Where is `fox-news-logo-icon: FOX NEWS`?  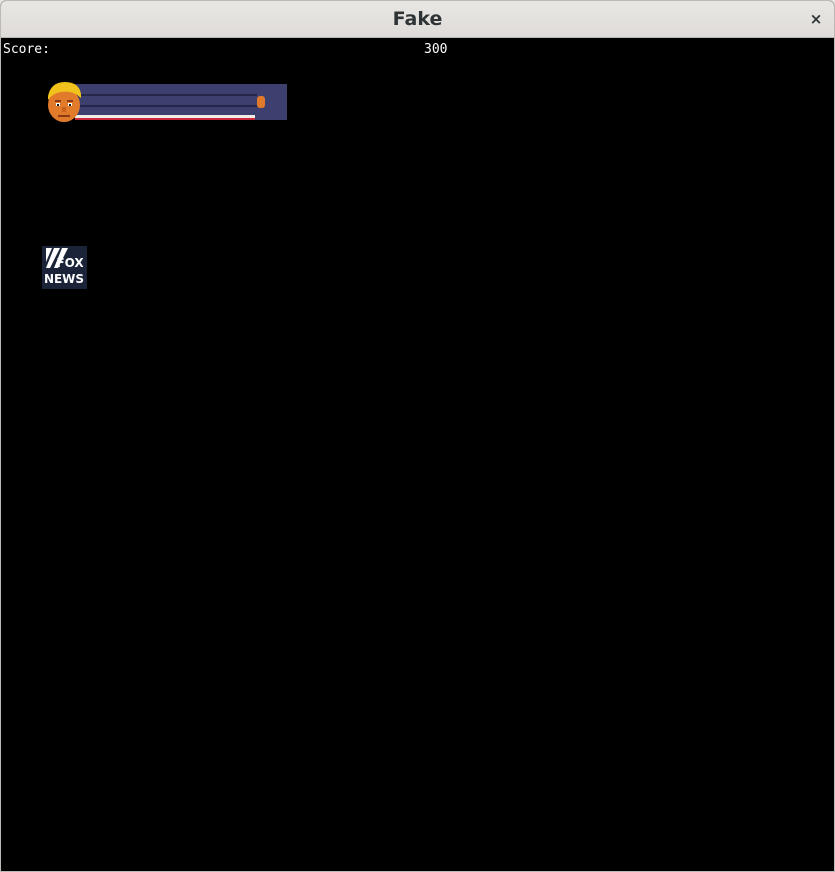
fox-news-logo-icon: FOX NEWS is located at coordinates (64, 267).